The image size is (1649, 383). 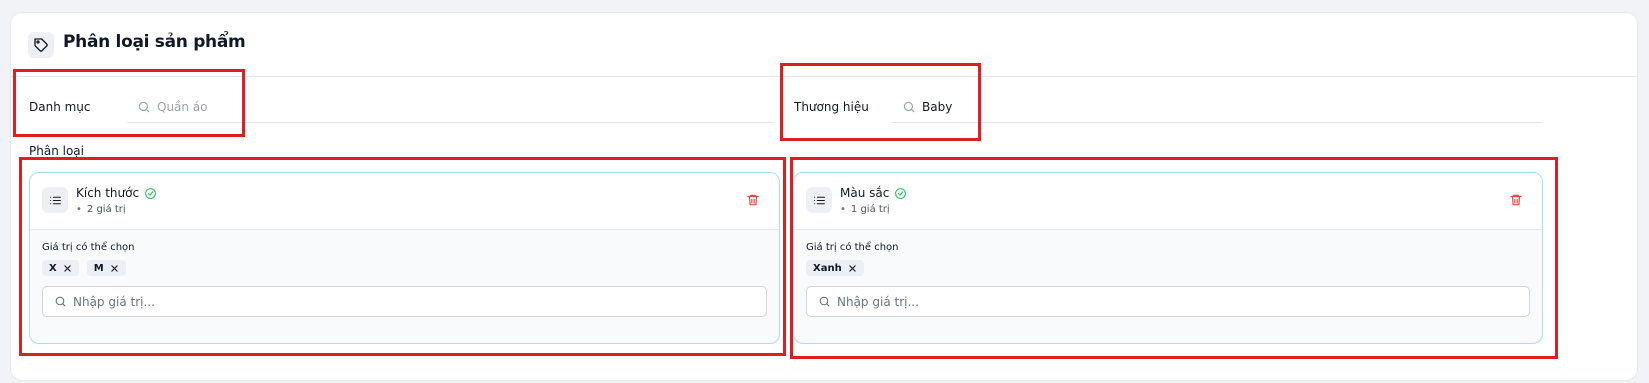 I want to click on variant-name-text: Kích thước, so click(x=108, y=193).